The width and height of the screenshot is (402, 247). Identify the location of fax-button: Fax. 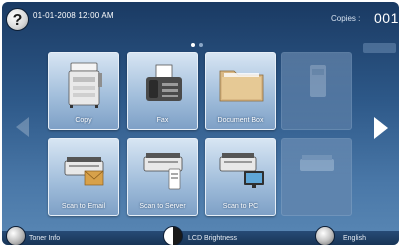
(162, 91).